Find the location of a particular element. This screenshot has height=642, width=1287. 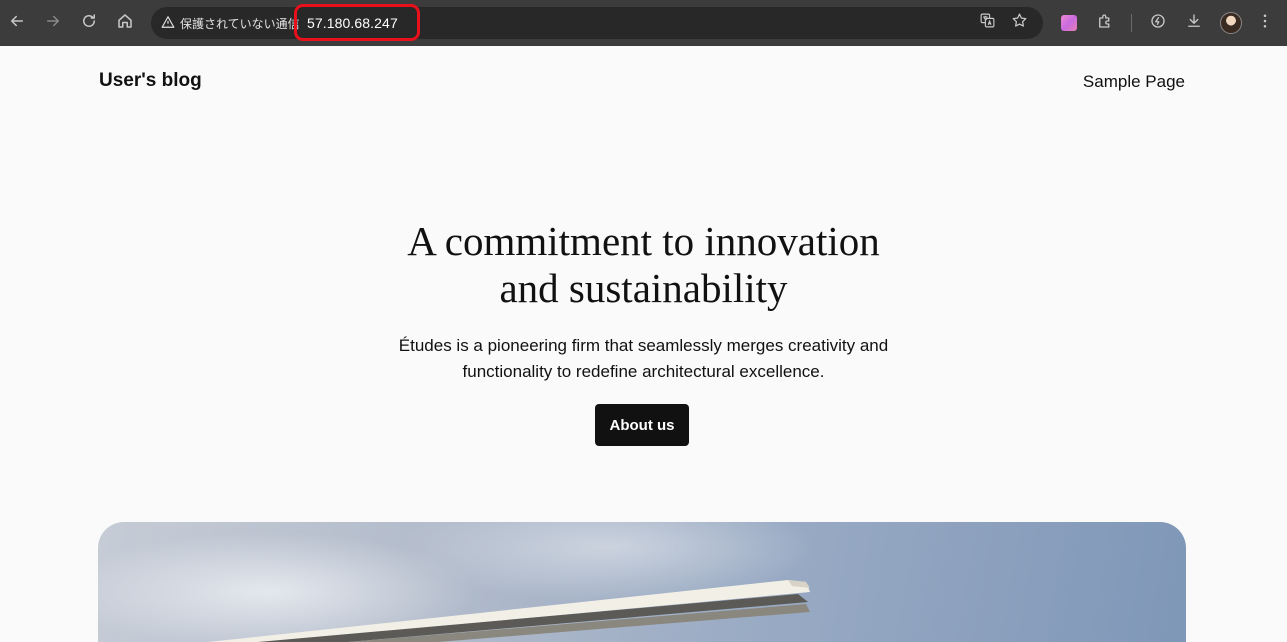

address-bar: 保護されていない通信 57.180.68.247 is located at coordinates (597, 22).